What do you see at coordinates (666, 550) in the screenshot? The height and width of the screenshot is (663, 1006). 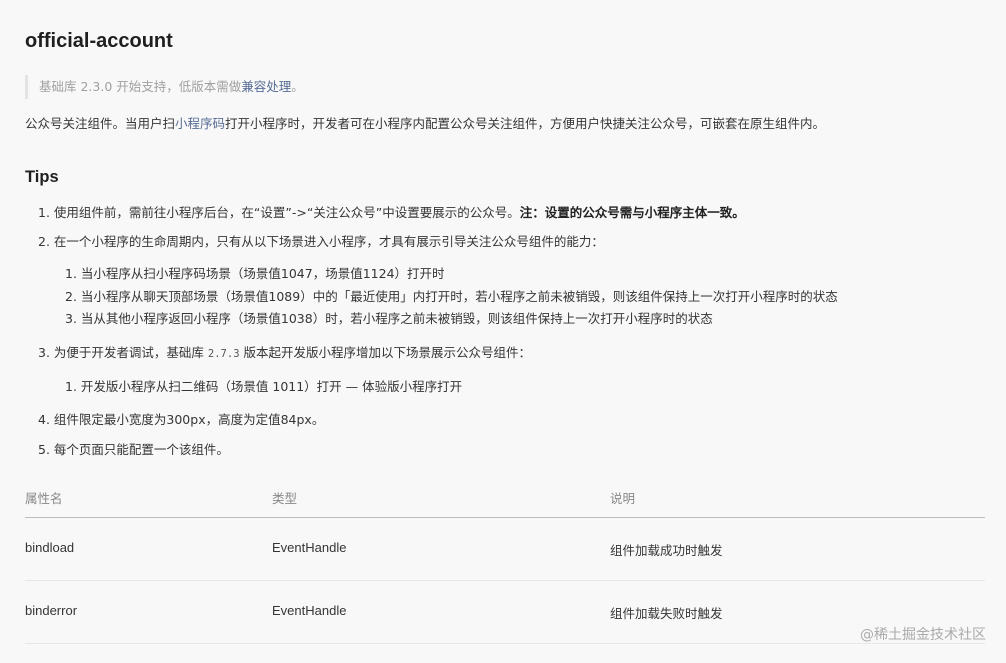 I see `attr-desc-cell: 组件加载成功时触发` at bounding box center [666, 550].